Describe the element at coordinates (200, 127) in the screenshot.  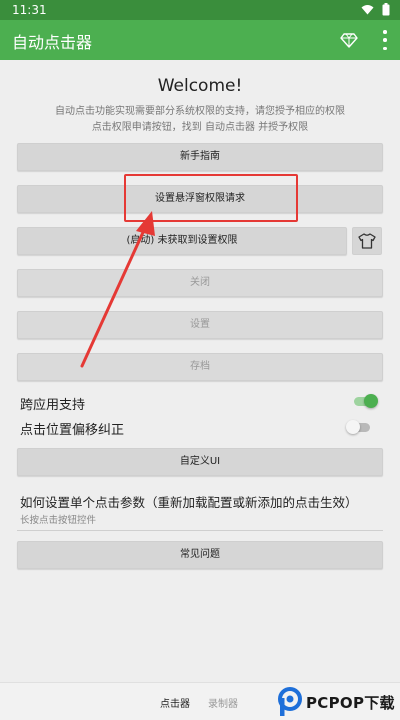
I see `description-line-2: 点击权限申请按钮，找到 自动点击器 并授予权限` at that location.